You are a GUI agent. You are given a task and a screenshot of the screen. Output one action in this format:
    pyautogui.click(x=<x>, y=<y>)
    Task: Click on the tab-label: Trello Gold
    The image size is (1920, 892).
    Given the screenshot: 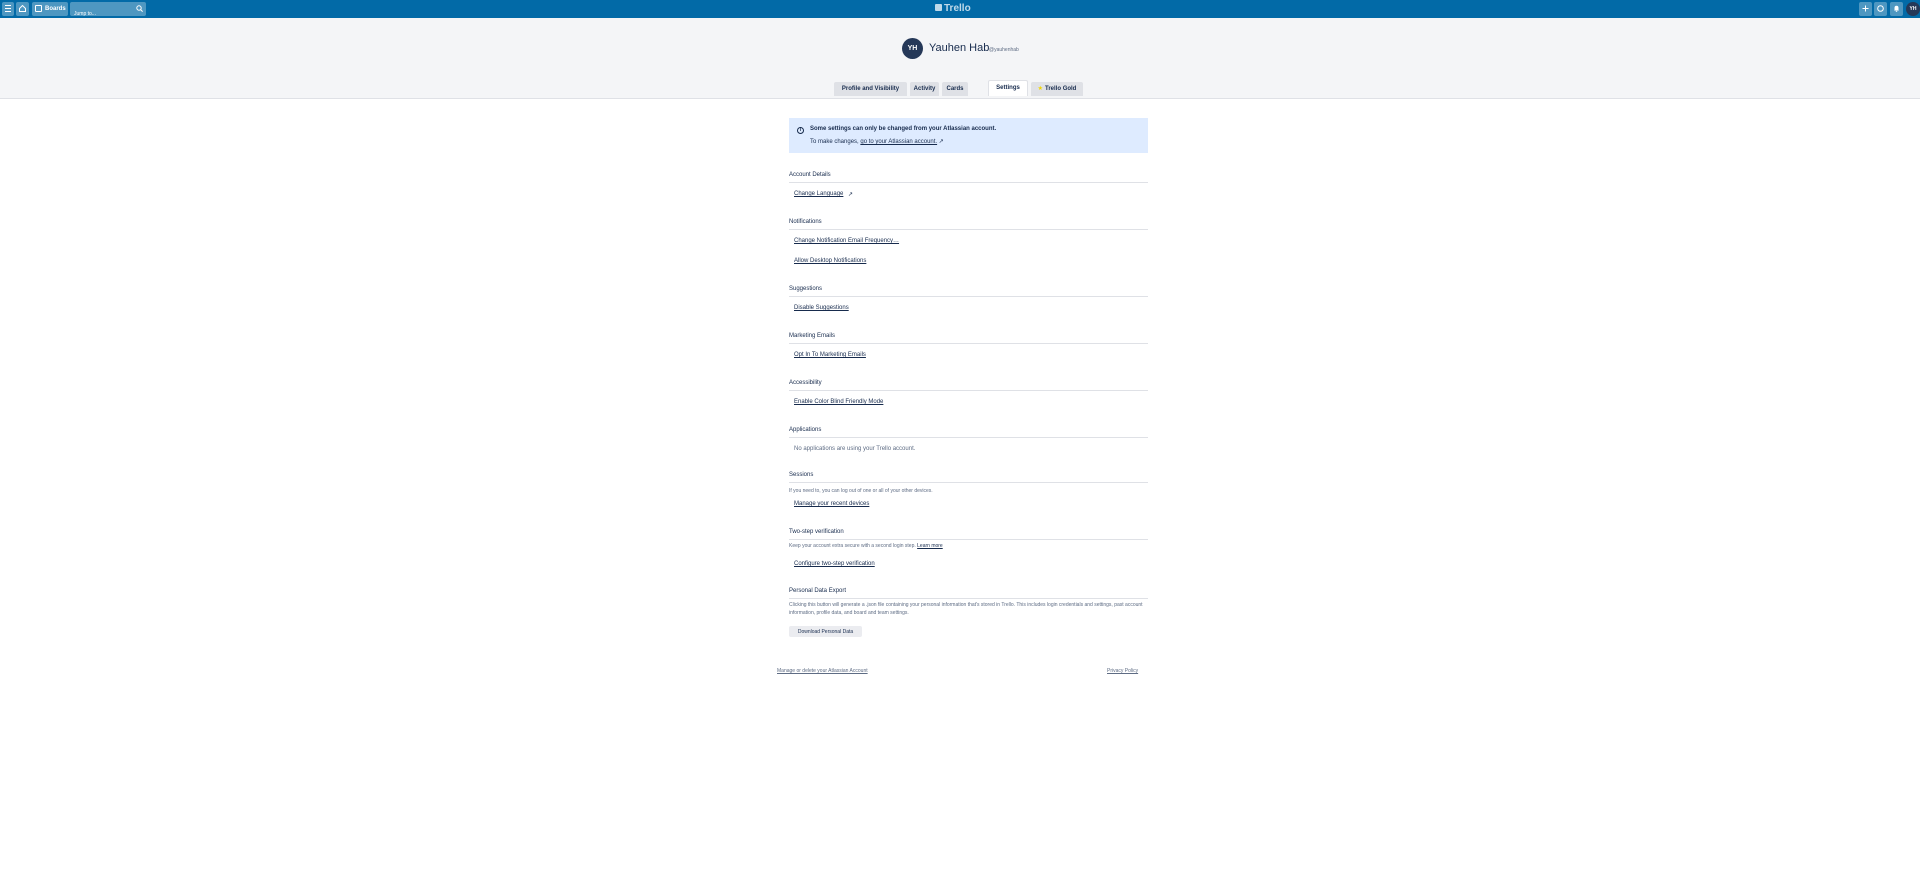 What is the action you would take?
    pyautogui.click(x=1061, y=89)
    